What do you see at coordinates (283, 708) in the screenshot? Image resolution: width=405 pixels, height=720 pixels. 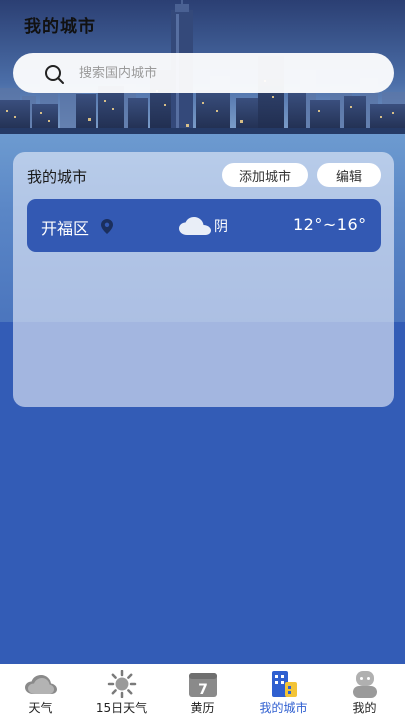 I see `tab-label: 我的城市` at bounding box center [283, 708].